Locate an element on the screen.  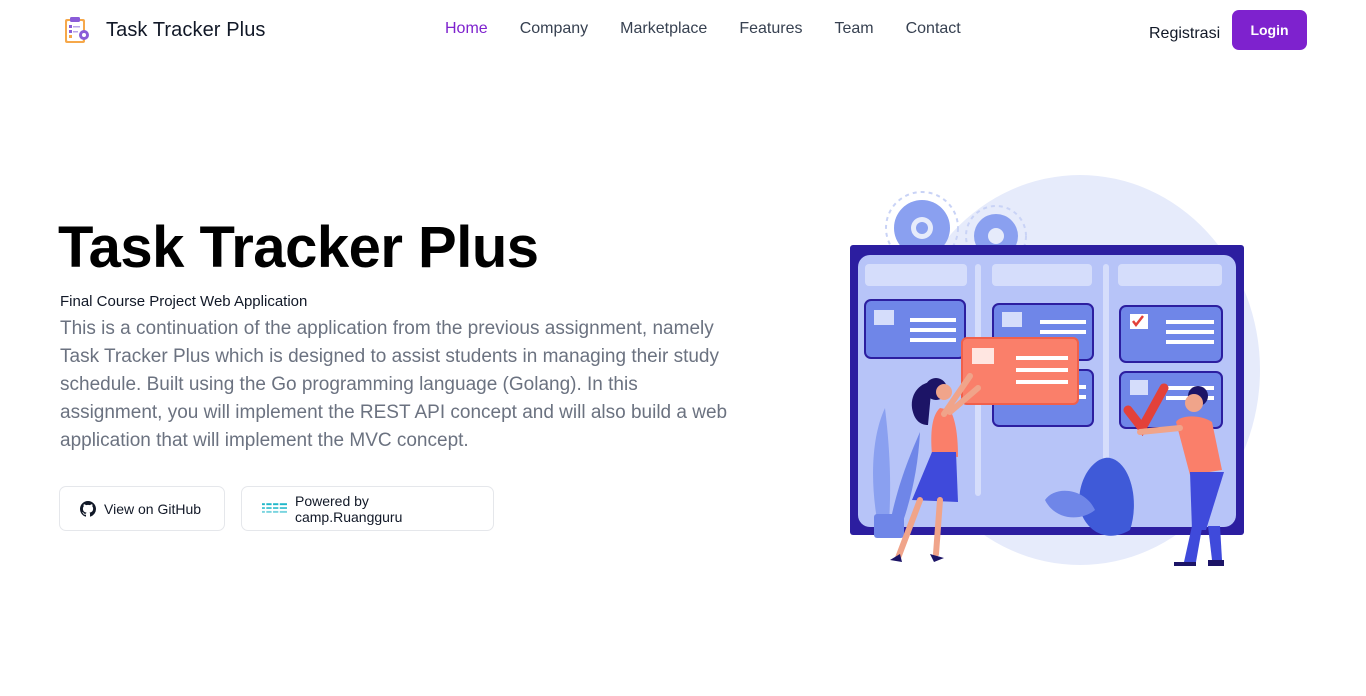
hero-title: Task Tracker Plus is located at coordinates (298, 247).